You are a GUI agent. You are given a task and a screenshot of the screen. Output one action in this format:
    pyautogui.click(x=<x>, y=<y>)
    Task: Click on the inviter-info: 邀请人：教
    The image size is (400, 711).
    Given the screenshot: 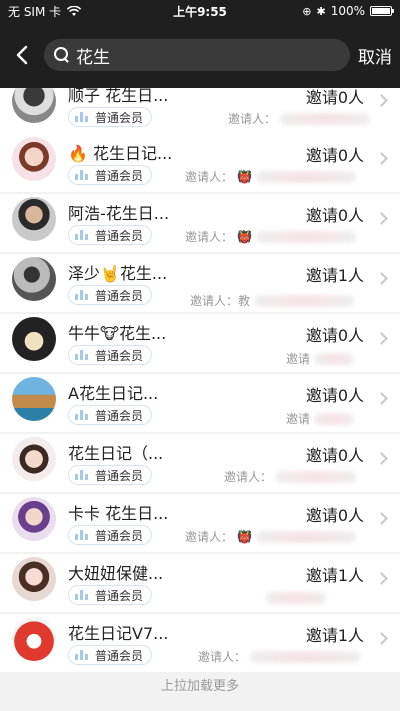 What is the action you would take?
    pyautogui.click(x=272, y=300)
    